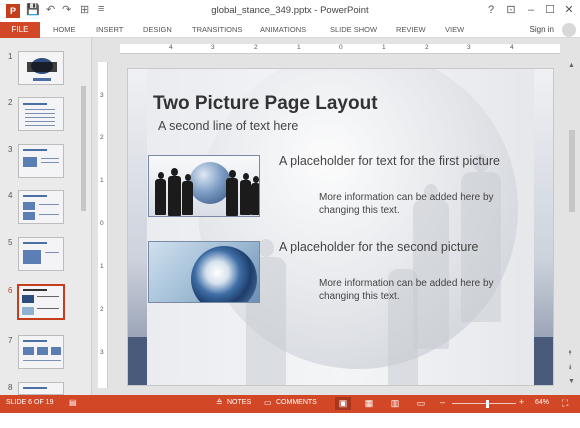  I want to click on ruler-label: 4, so click(512, 47).